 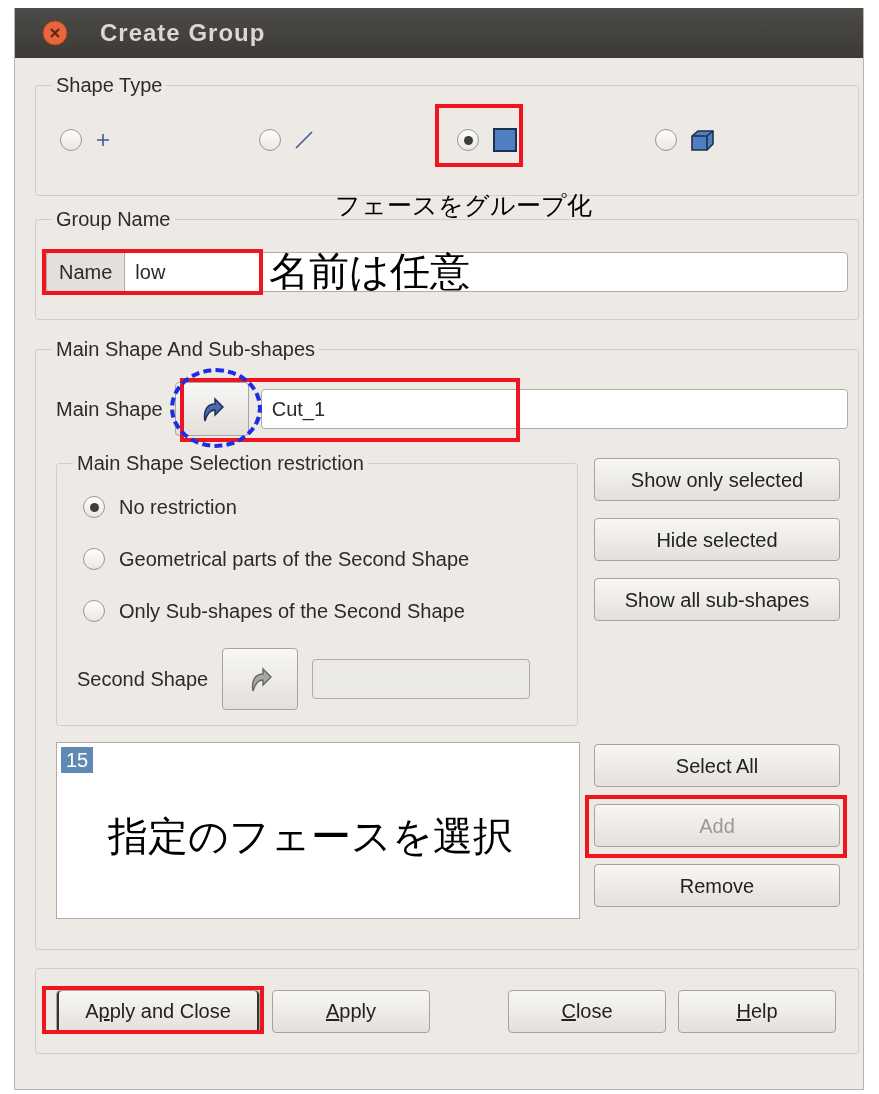 I want to click on action-button: Help, so click(x=757, y=1011).